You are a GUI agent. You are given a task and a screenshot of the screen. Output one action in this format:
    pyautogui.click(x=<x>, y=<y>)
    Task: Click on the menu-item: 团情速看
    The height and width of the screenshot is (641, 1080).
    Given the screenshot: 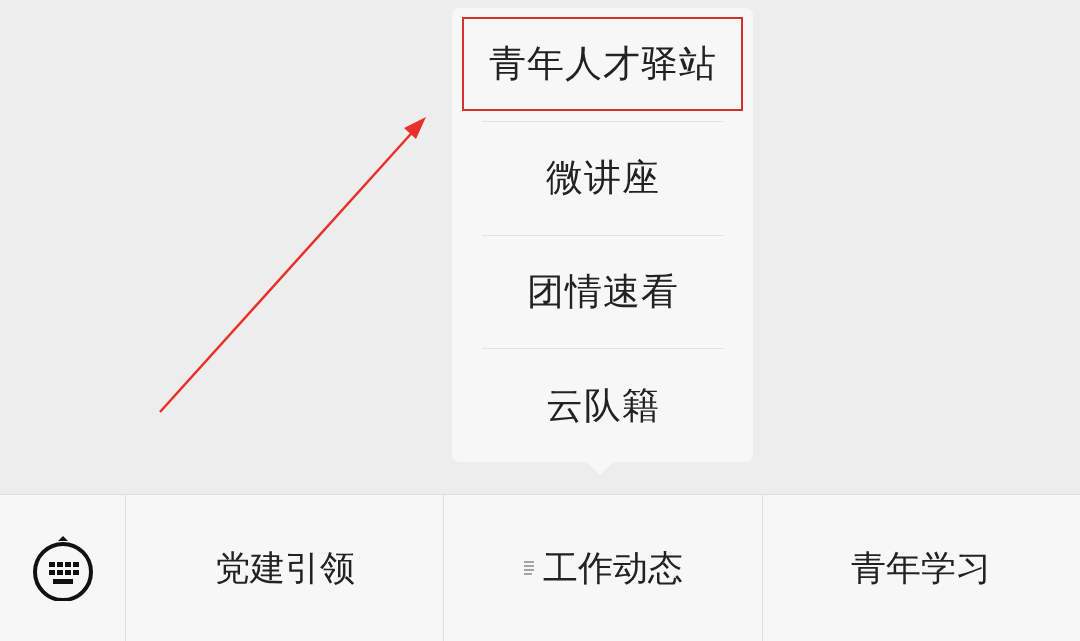 What is the action you would take?
    pyautogui.click(x=602, y=291)
    